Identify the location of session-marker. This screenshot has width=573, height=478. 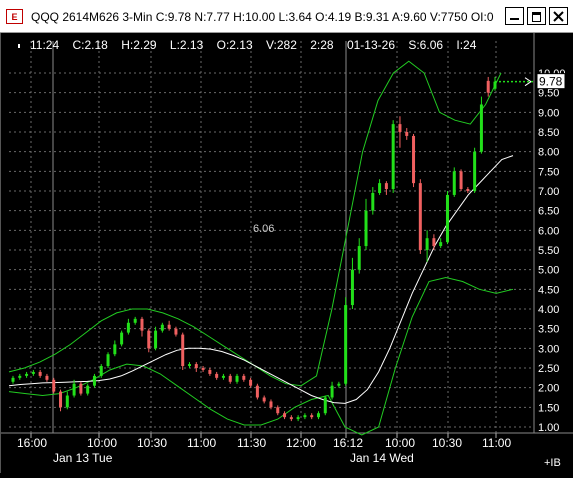
(19, 46).